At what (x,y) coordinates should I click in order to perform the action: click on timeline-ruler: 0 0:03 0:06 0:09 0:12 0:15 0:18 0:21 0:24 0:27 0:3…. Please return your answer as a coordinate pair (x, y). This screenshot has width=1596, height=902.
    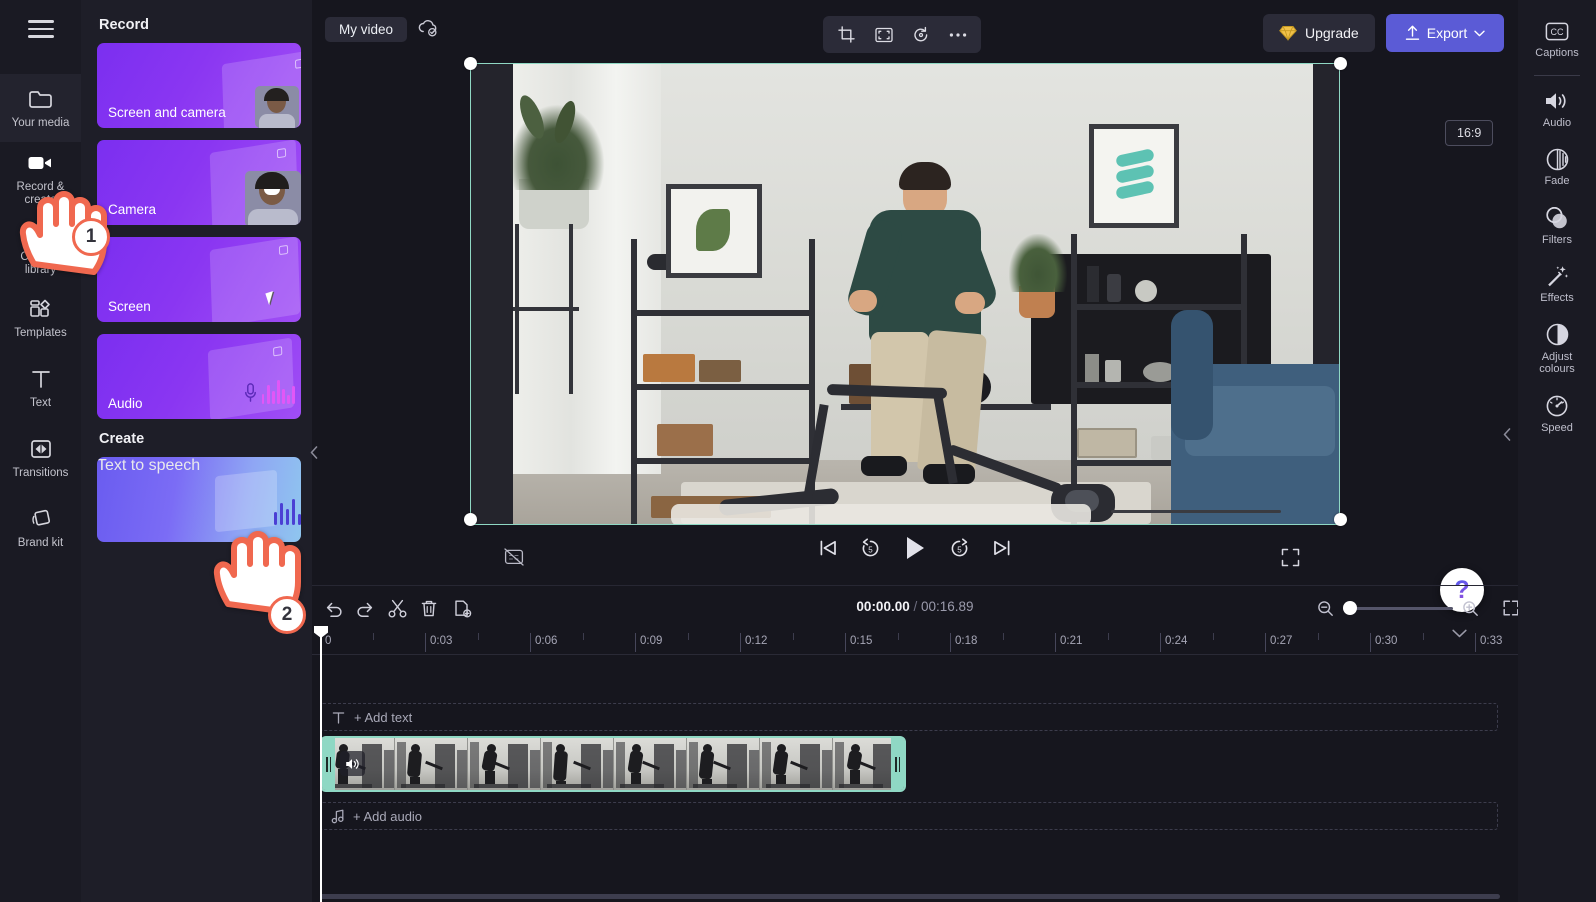
    Looking at the image, I should click on (920, 642).